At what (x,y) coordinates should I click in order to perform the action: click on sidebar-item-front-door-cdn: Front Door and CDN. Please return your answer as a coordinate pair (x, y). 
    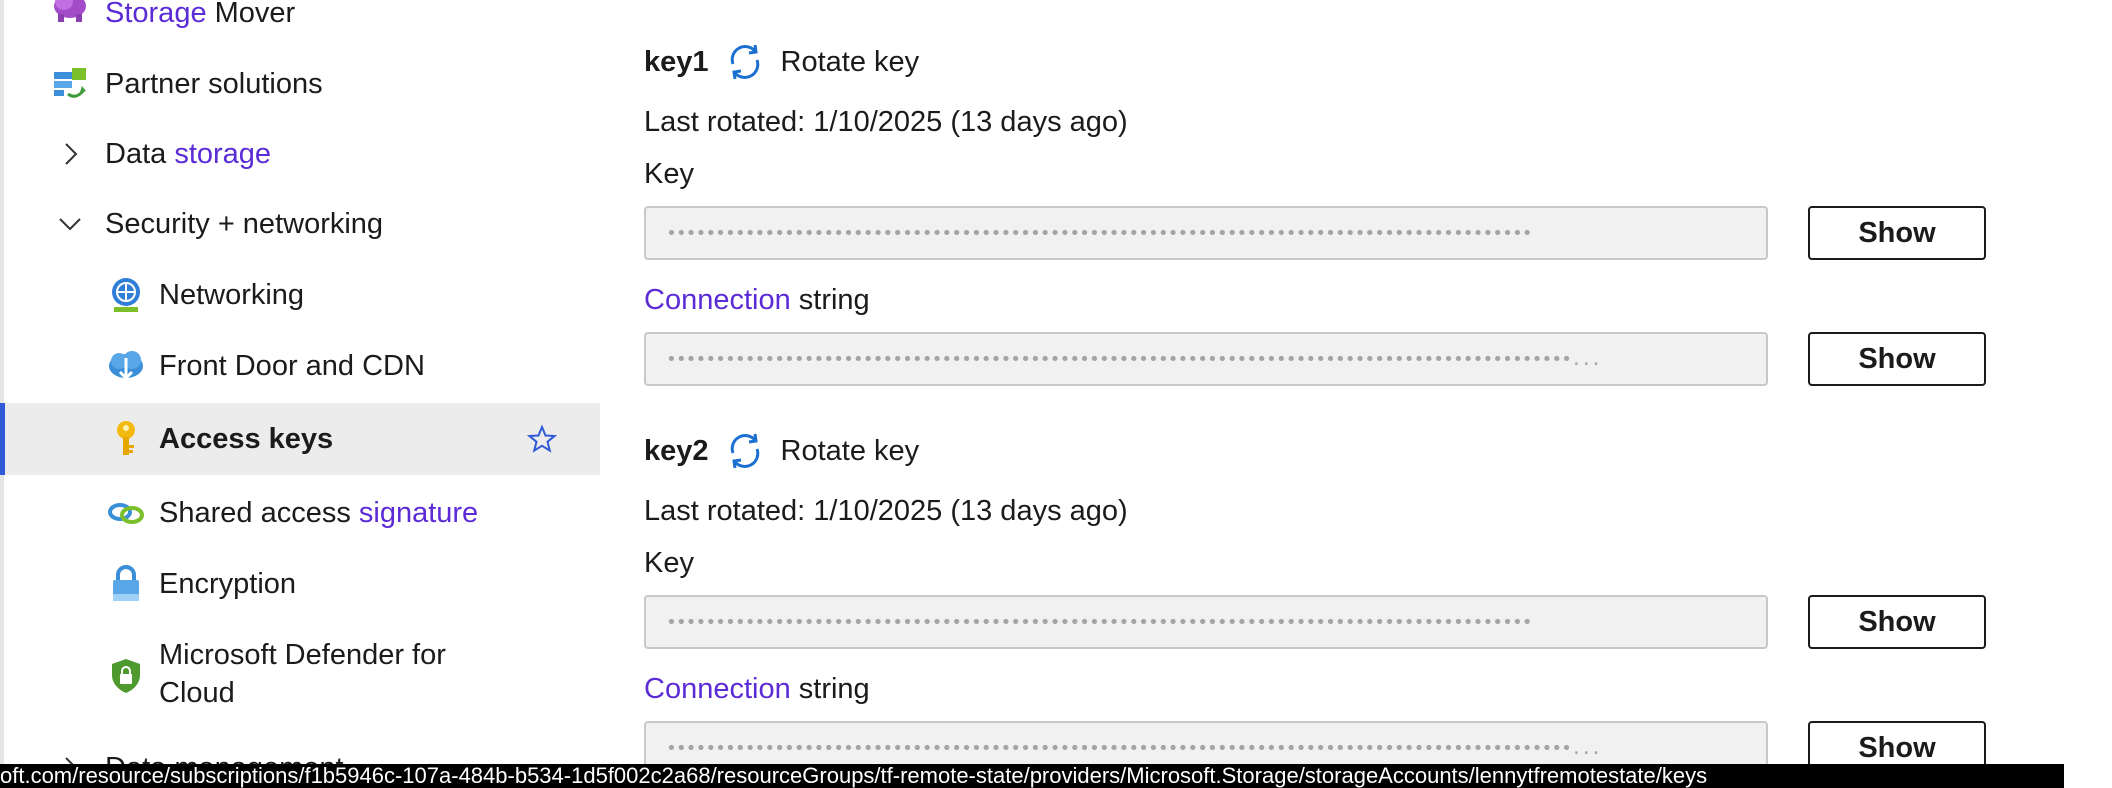
    Looking at the image, I should click on (302, 366).